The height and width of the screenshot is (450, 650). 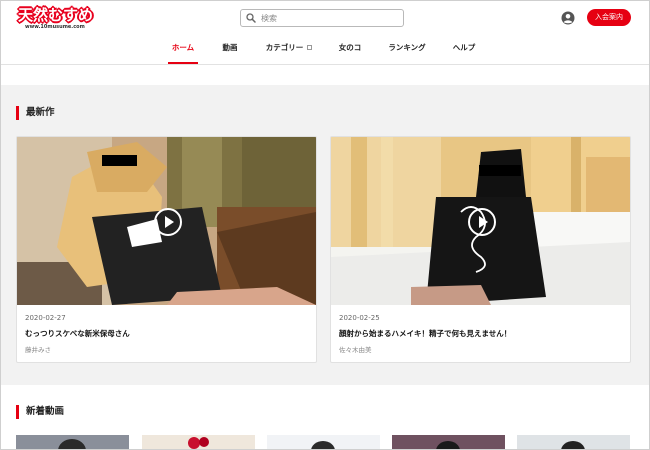 I want to click on nav-category: カテゴリー, so click(x=289, y=53).